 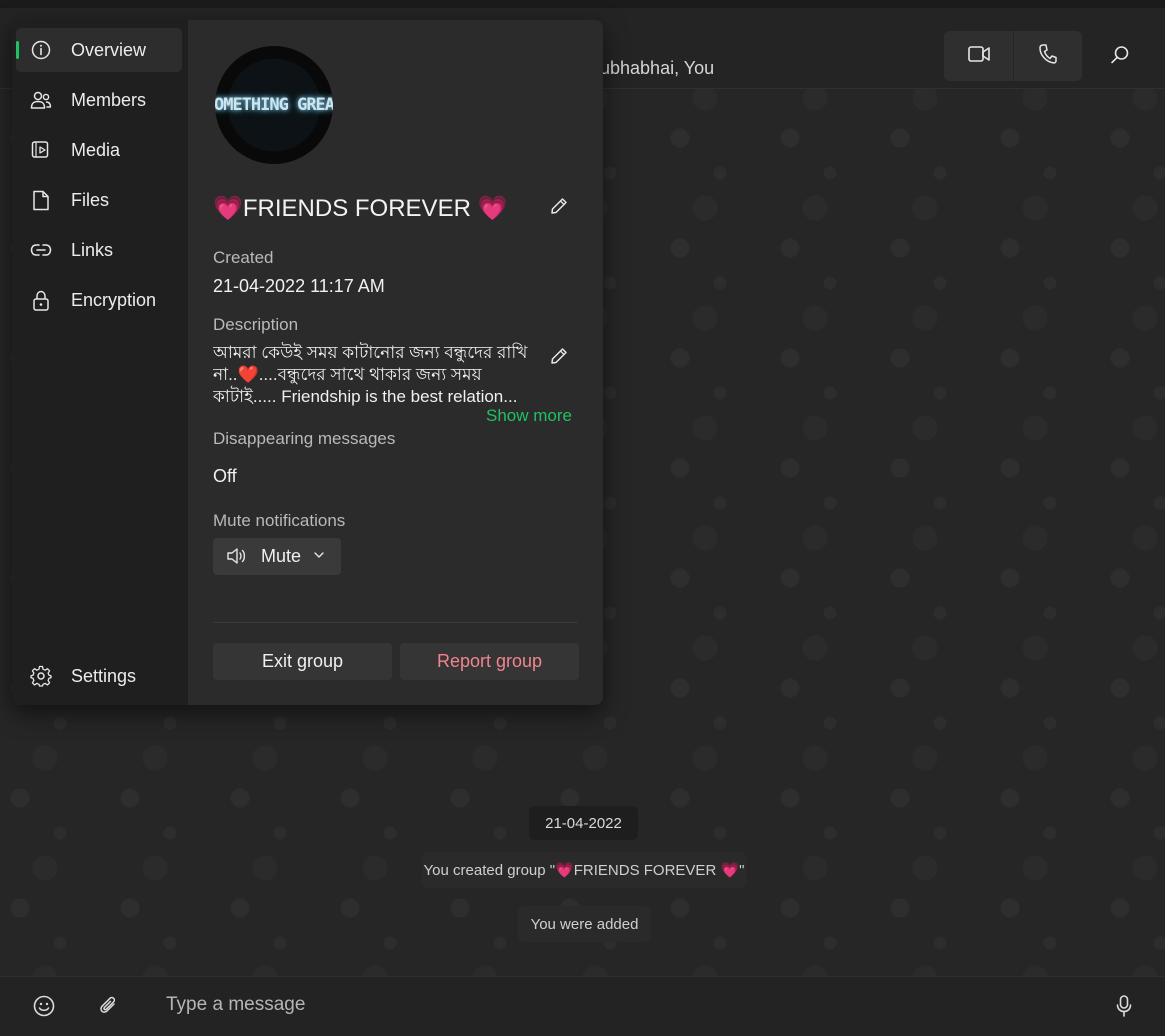 I want to click on window-top-strip, so click(x=582, y=4).